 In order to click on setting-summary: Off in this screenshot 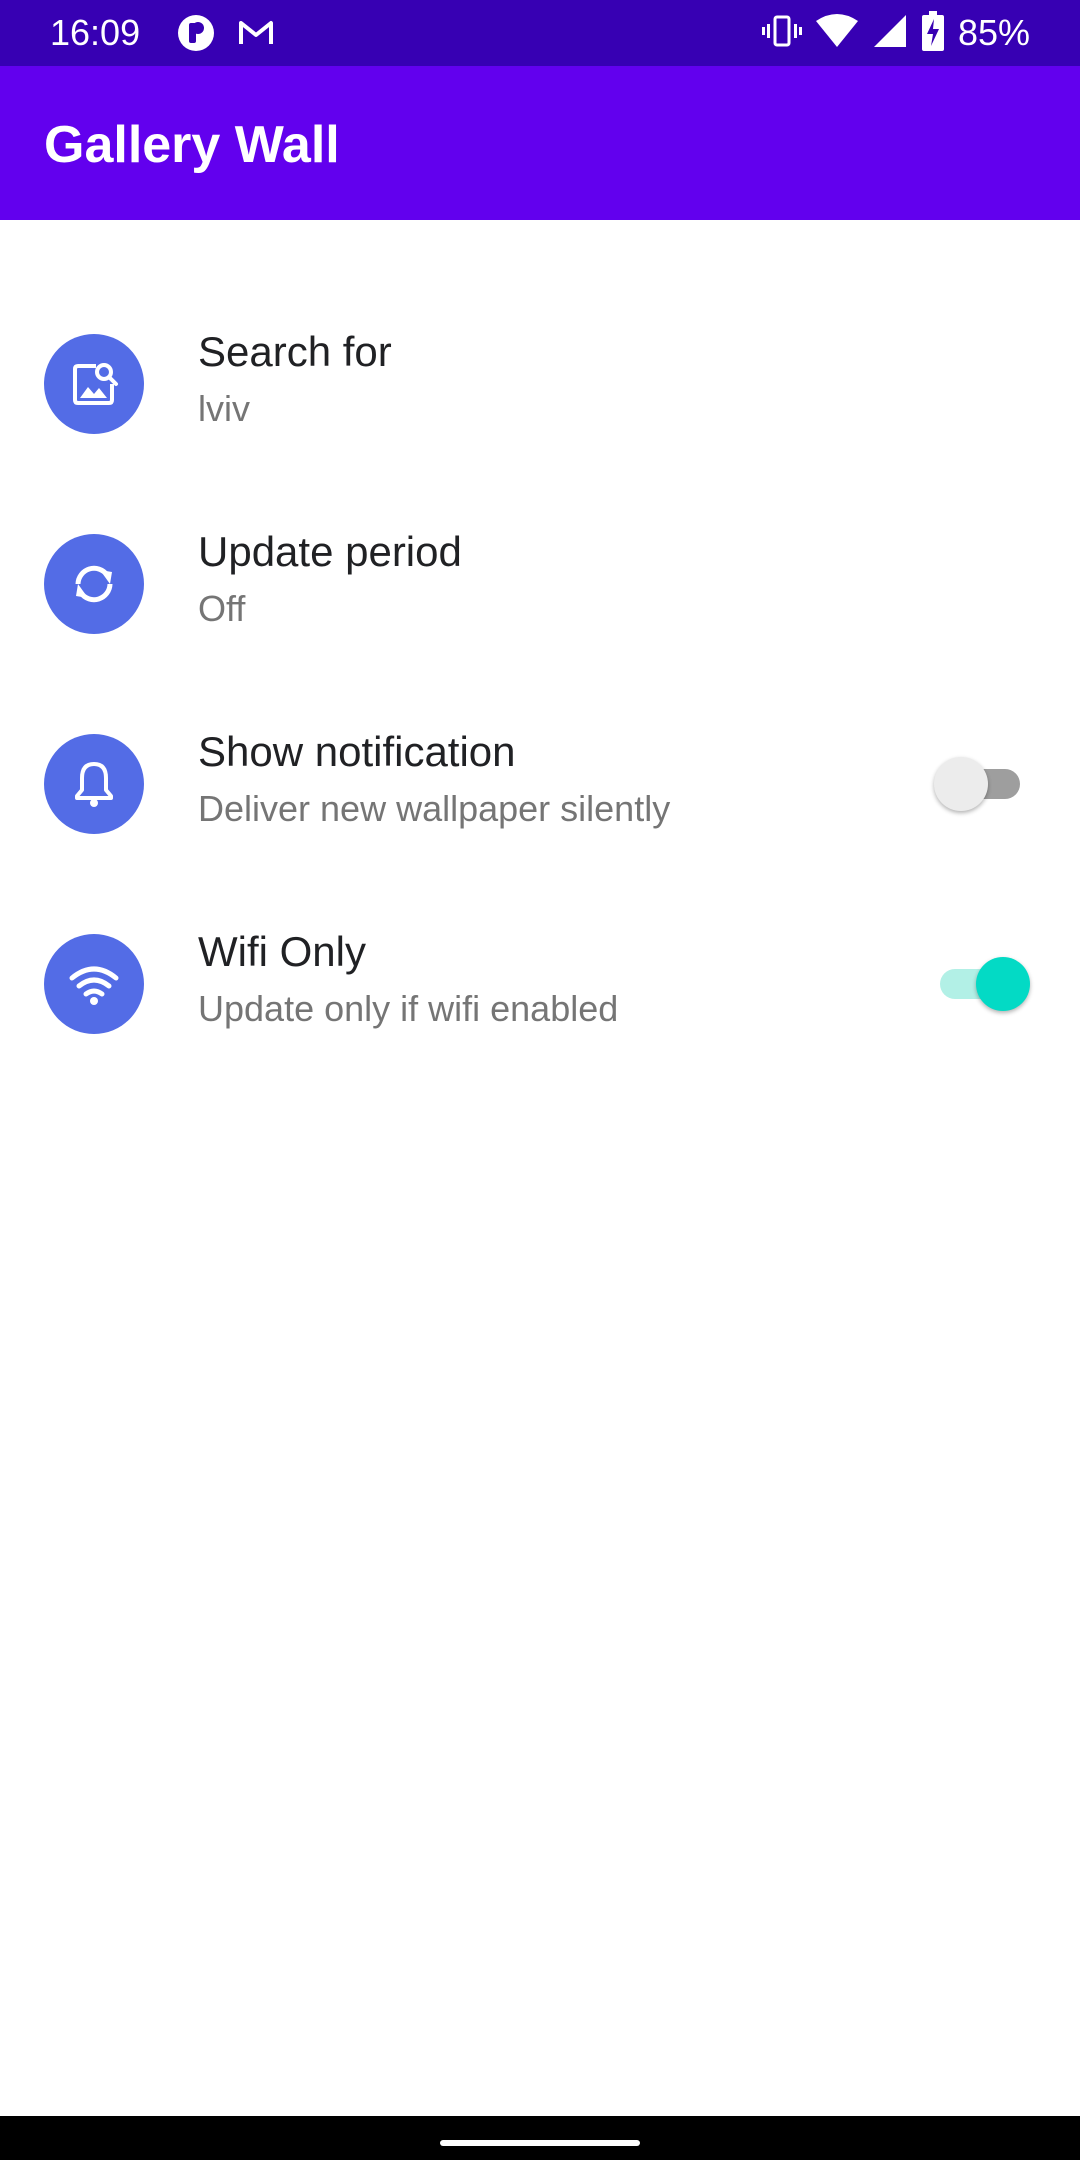, I will do `click(222, 608)`.